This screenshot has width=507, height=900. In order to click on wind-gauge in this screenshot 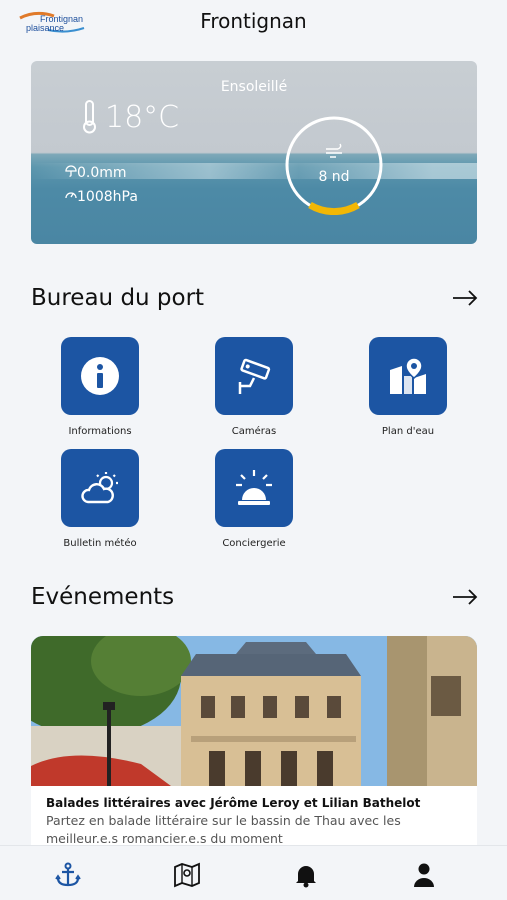, I will do `click(334, 165)`.